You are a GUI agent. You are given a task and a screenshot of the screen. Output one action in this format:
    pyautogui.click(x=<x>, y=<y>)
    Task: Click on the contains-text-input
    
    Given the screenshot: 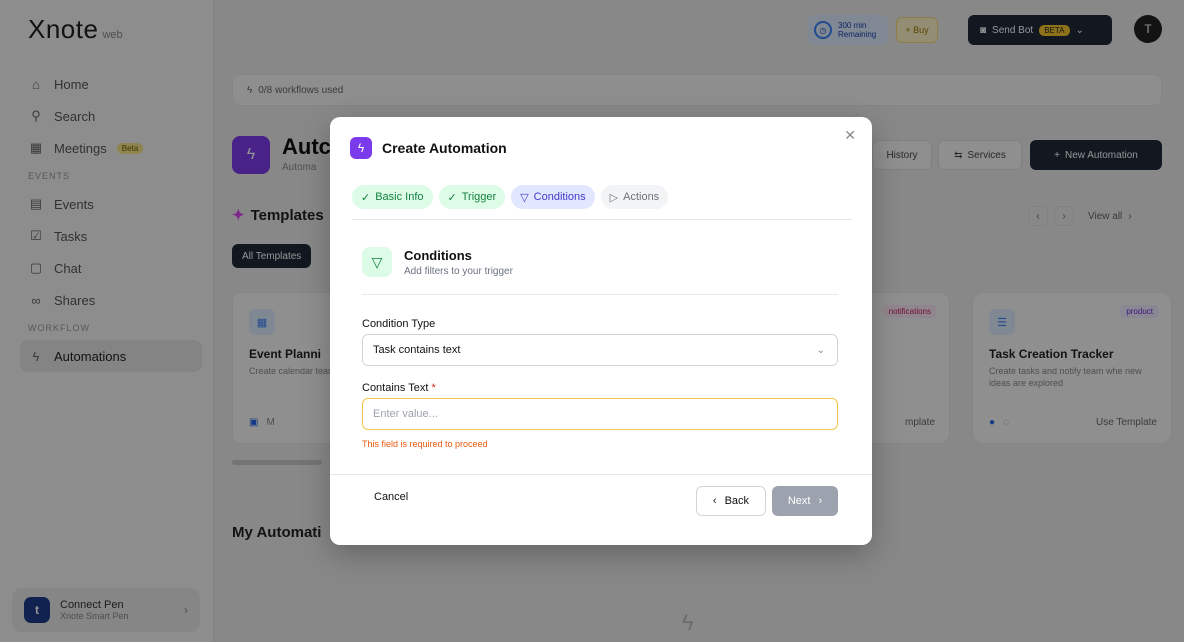 What is the action you would take?
    pyautogui.click(x=600, y=414)
    